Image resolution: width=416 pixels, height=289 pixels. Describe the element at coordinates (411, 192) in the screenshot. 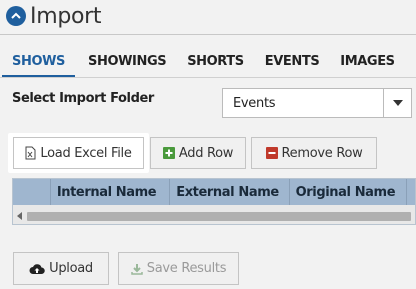

I see `grid-header-overflow` at that location.